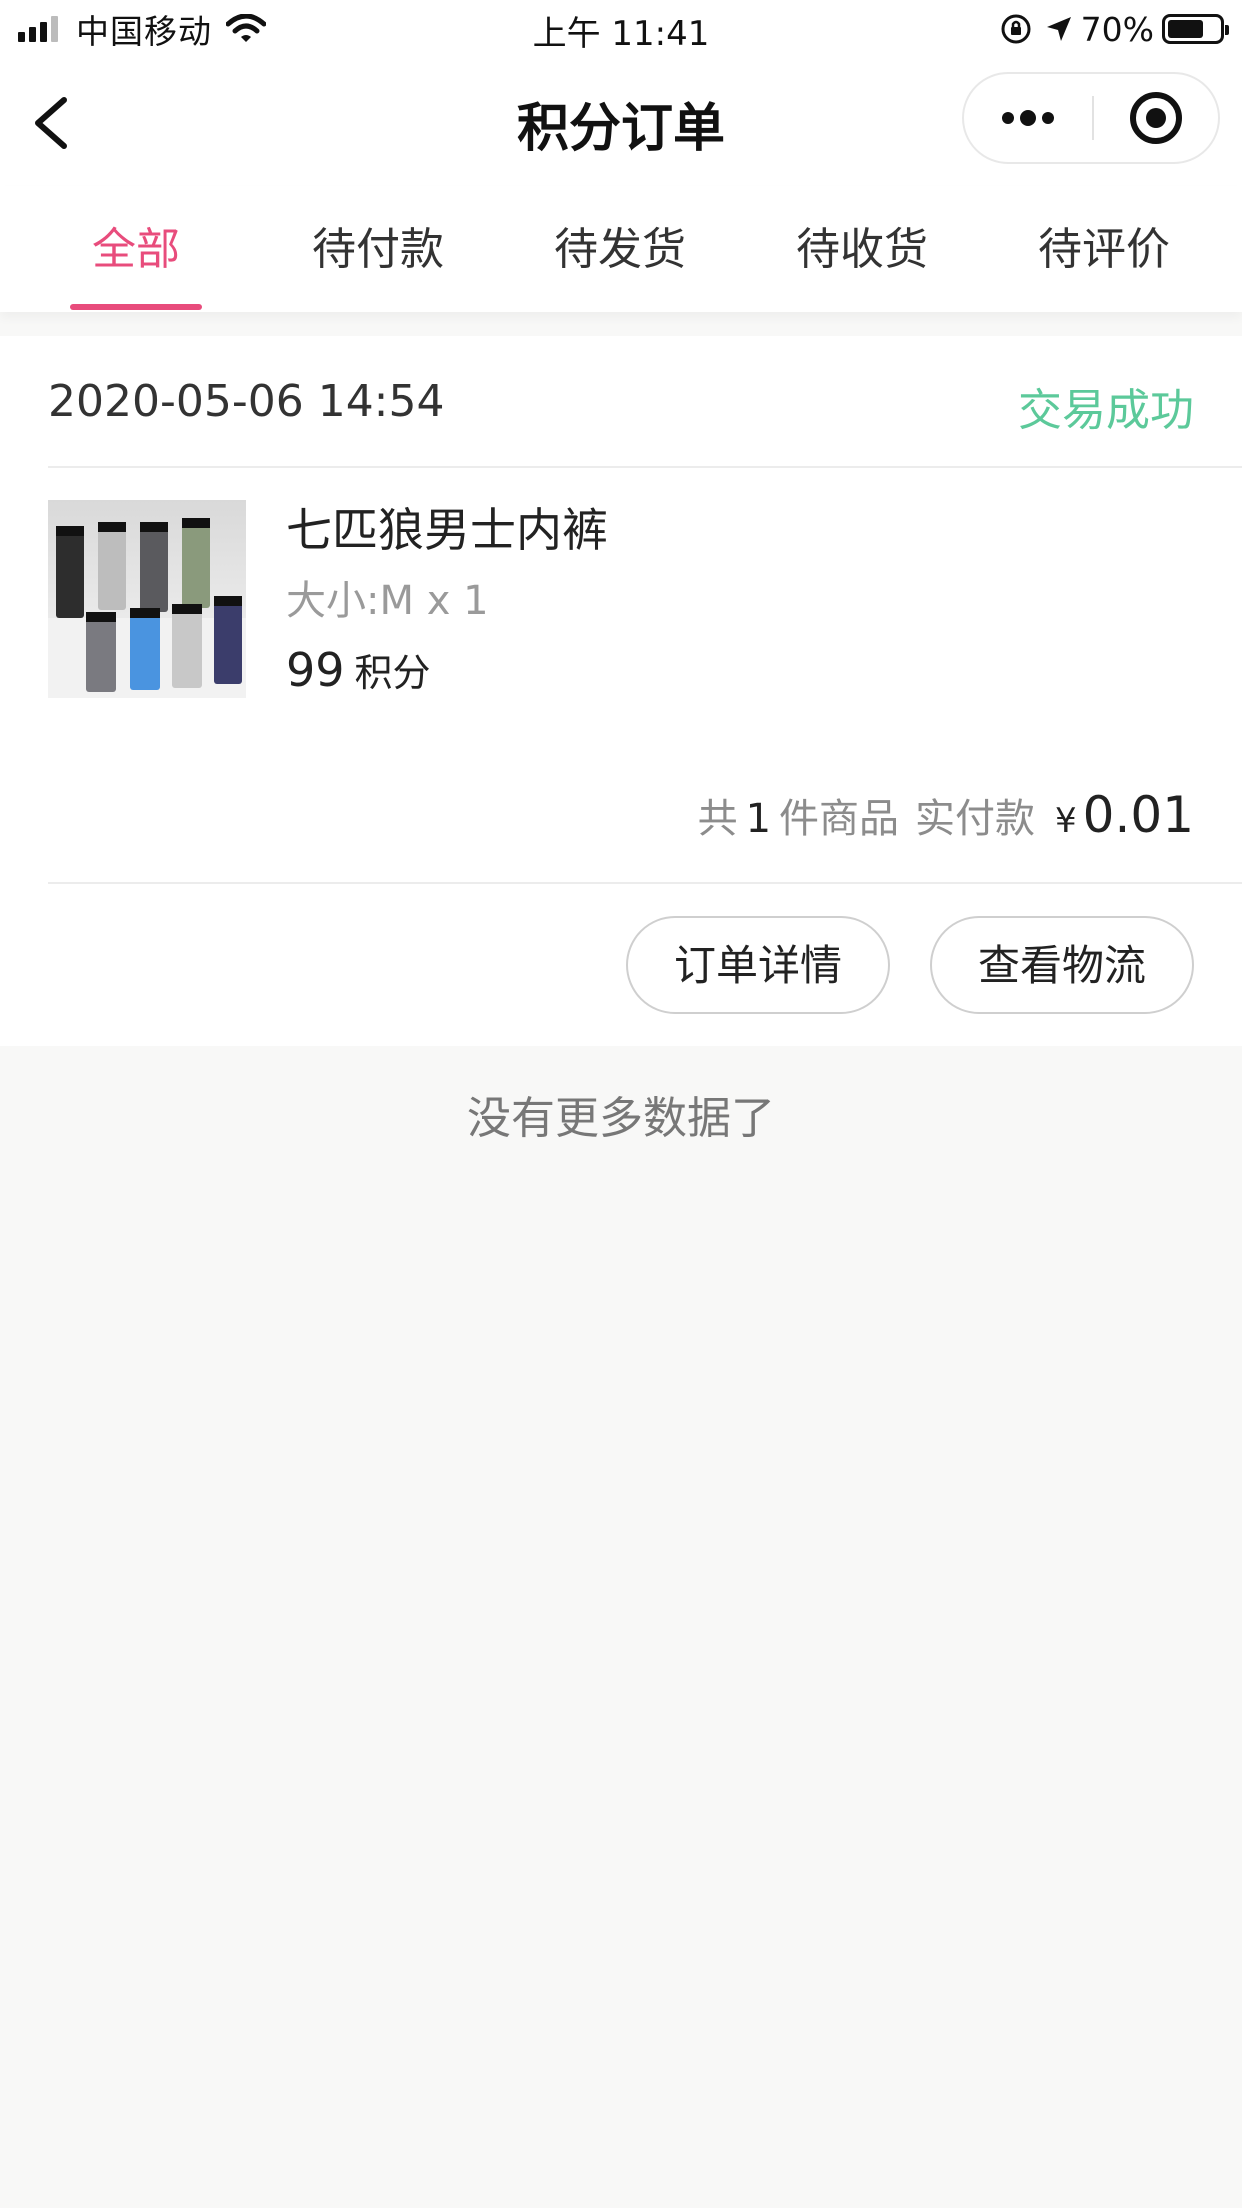 The height and width of the screenshot is (2208, 1242). Describe the element at coordinates (1106, 410) in the screenshot. I see `order-status: 交易成功` at that location.